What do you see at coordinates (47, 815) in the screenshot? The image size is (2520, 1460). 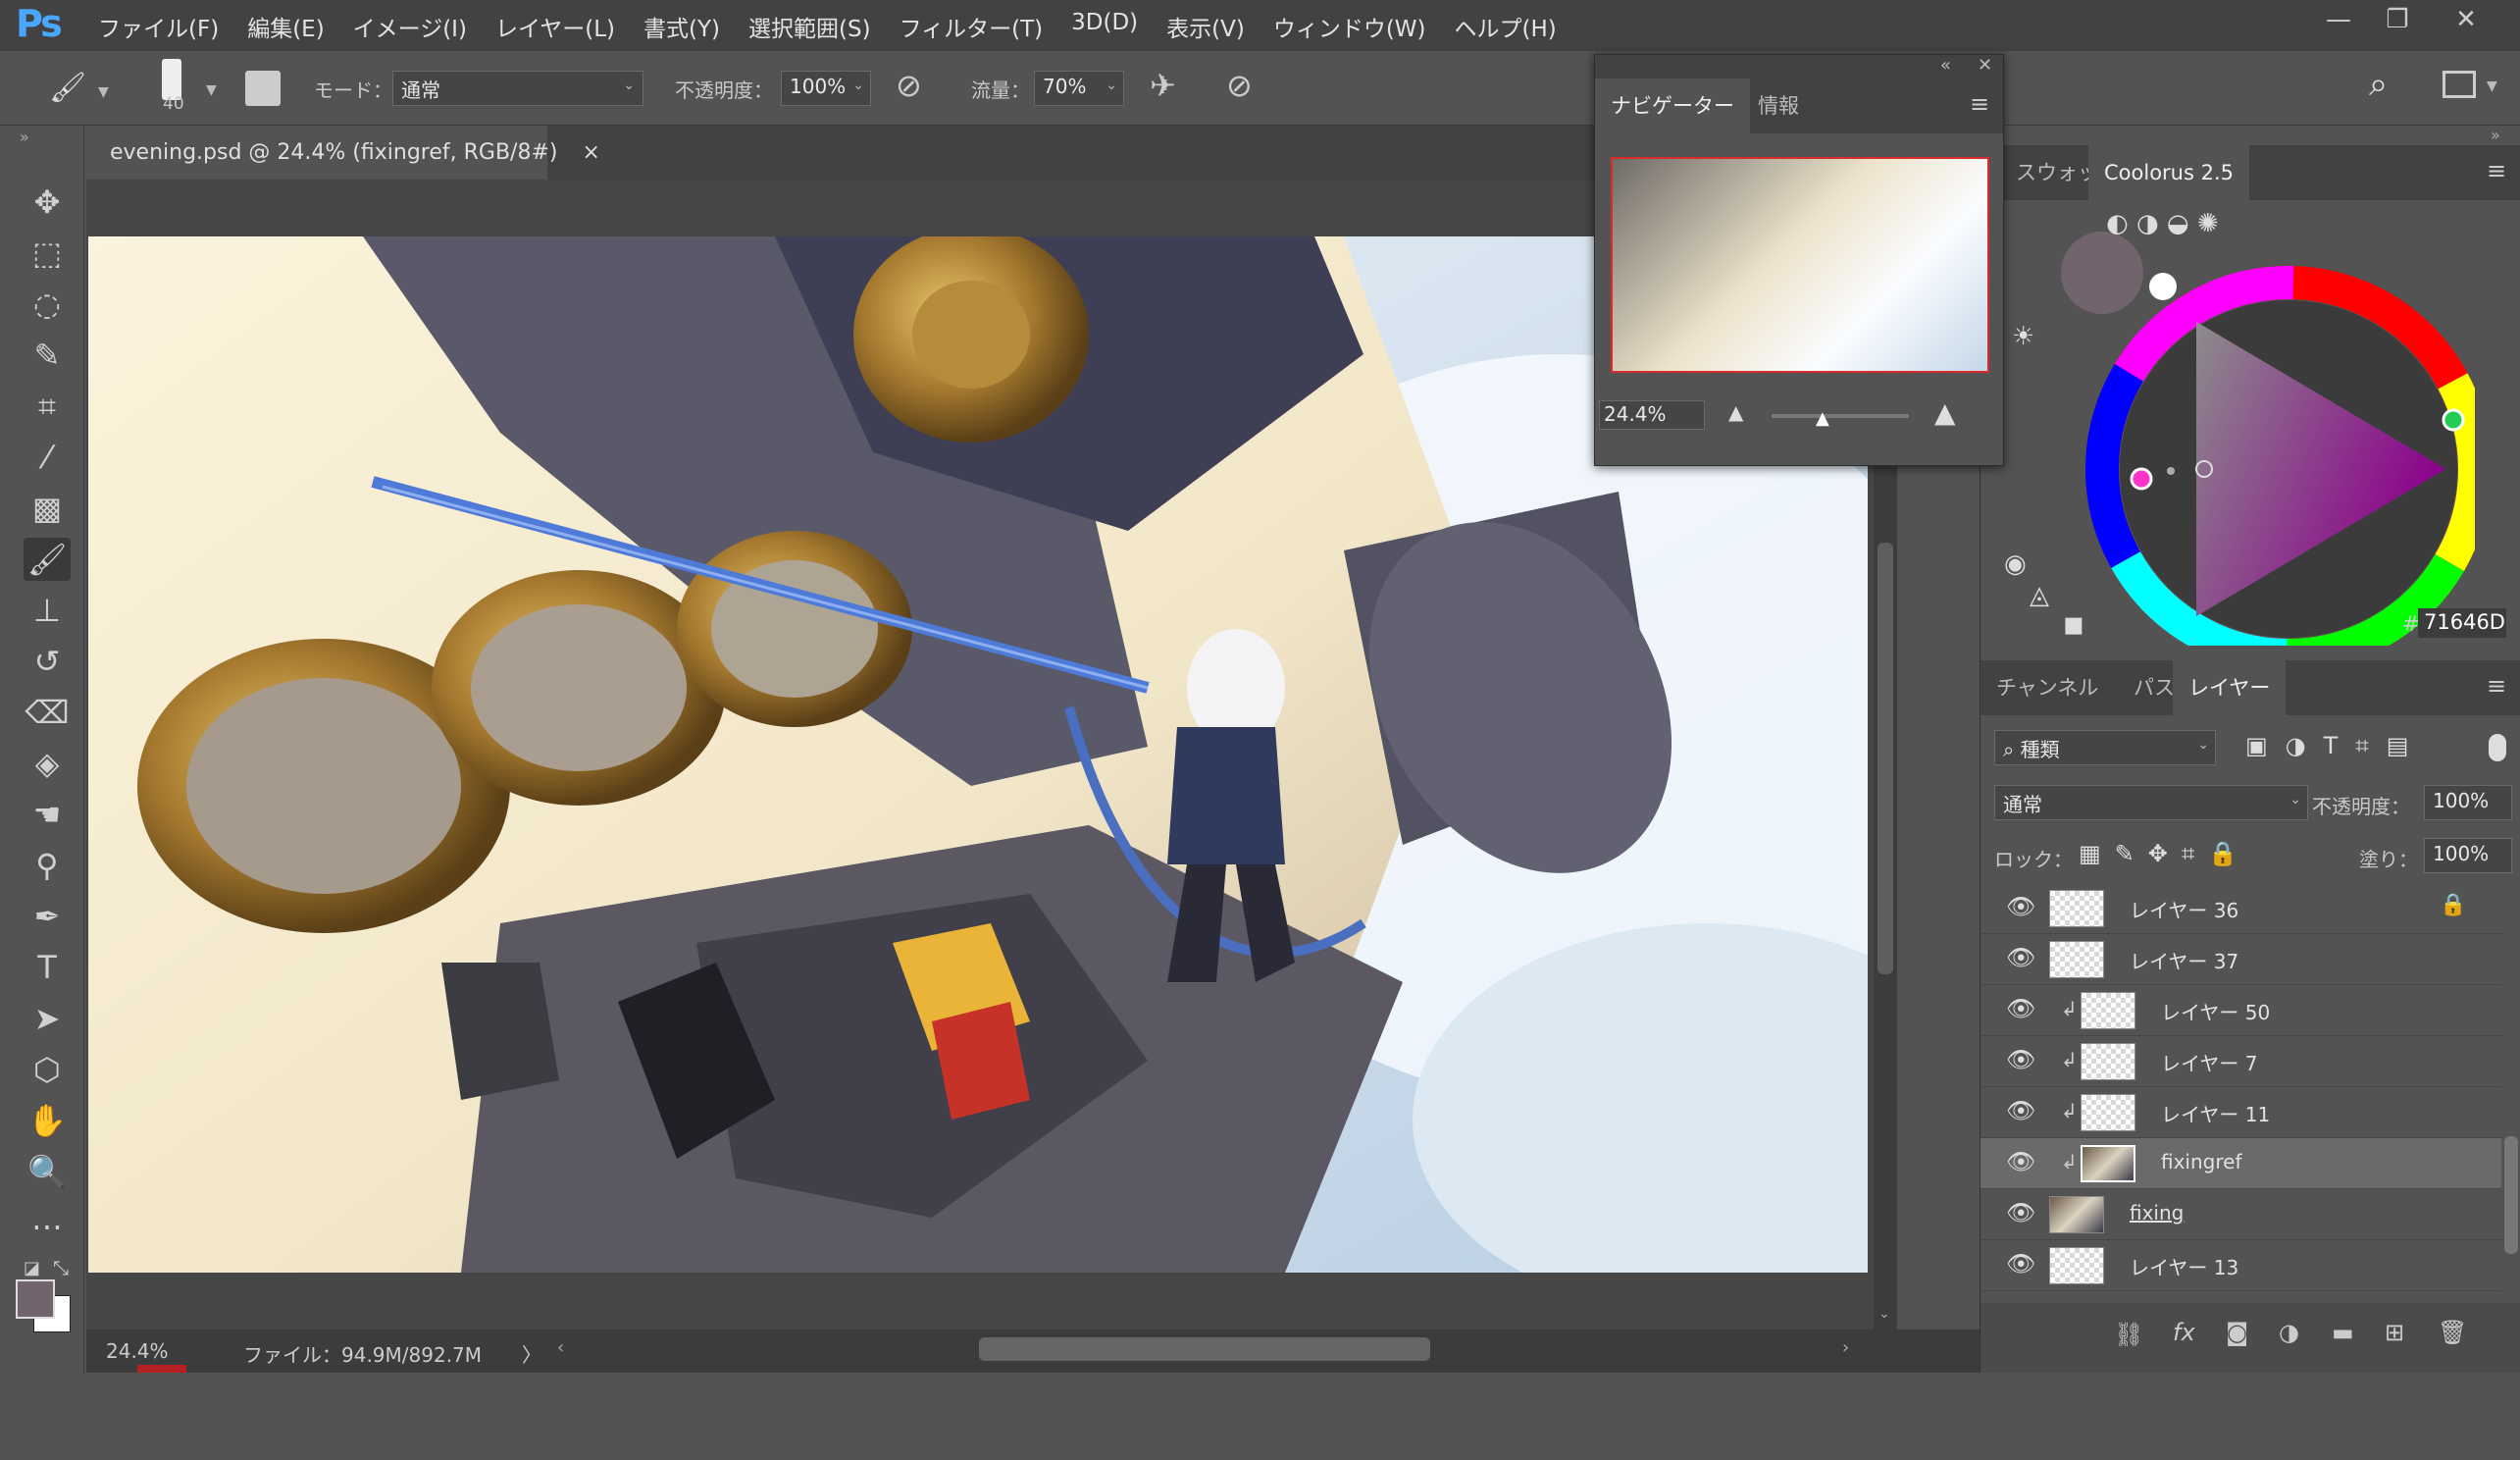 I see `smudge-tool-icon: ☚` at bounding box center [47, 815].